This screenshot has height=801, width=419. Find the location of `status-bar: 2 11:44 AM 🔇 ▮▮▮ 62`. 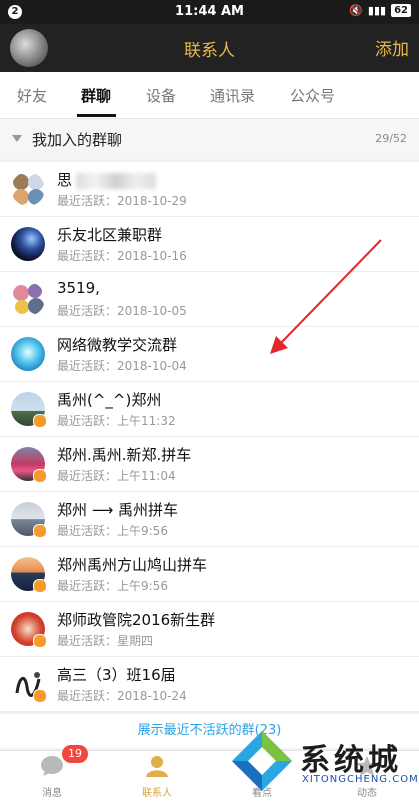

status-bar: 2 11:44 AM 🔇 ▮▮▮ 62 is located at coordinates (209, 12).